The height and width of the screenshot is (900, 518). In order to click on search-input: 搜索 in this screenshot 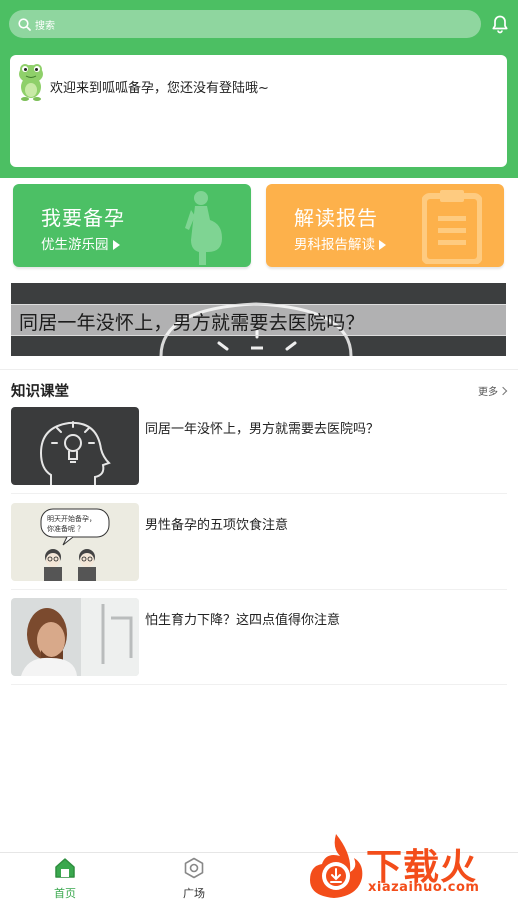, I will do `click(45, 24)`.